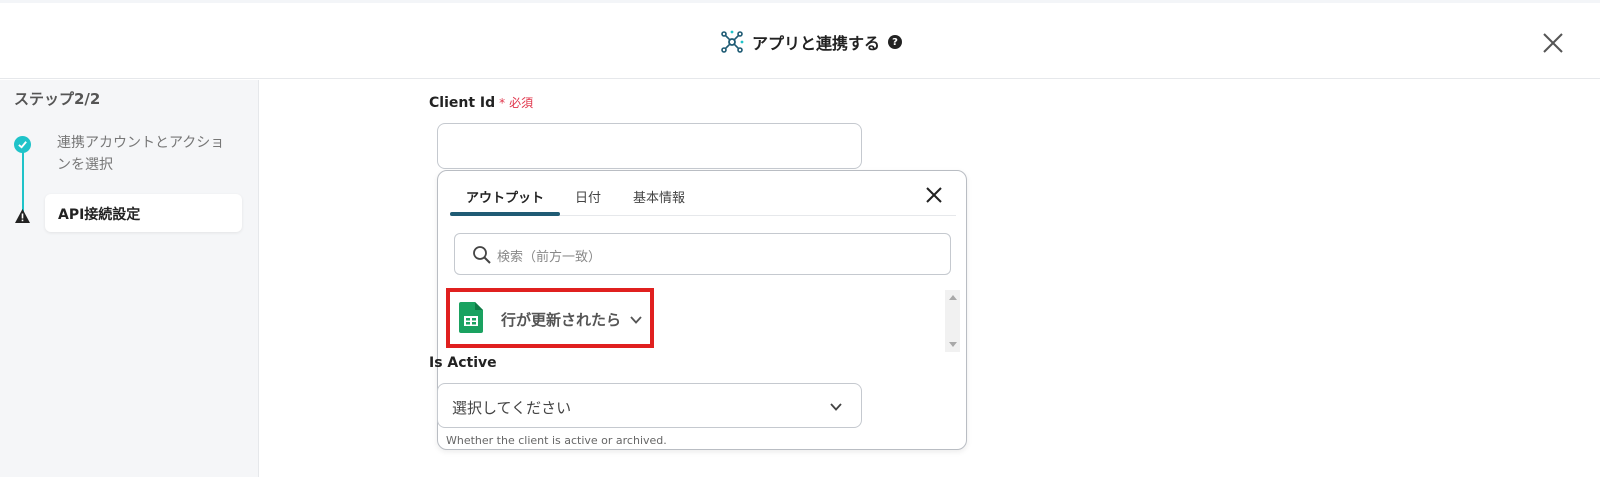 The image size is (1600, 477). Describe the element at coordinates (462, 103) in the screenshot. I see `client-id-label-text: Client Id` at that location.